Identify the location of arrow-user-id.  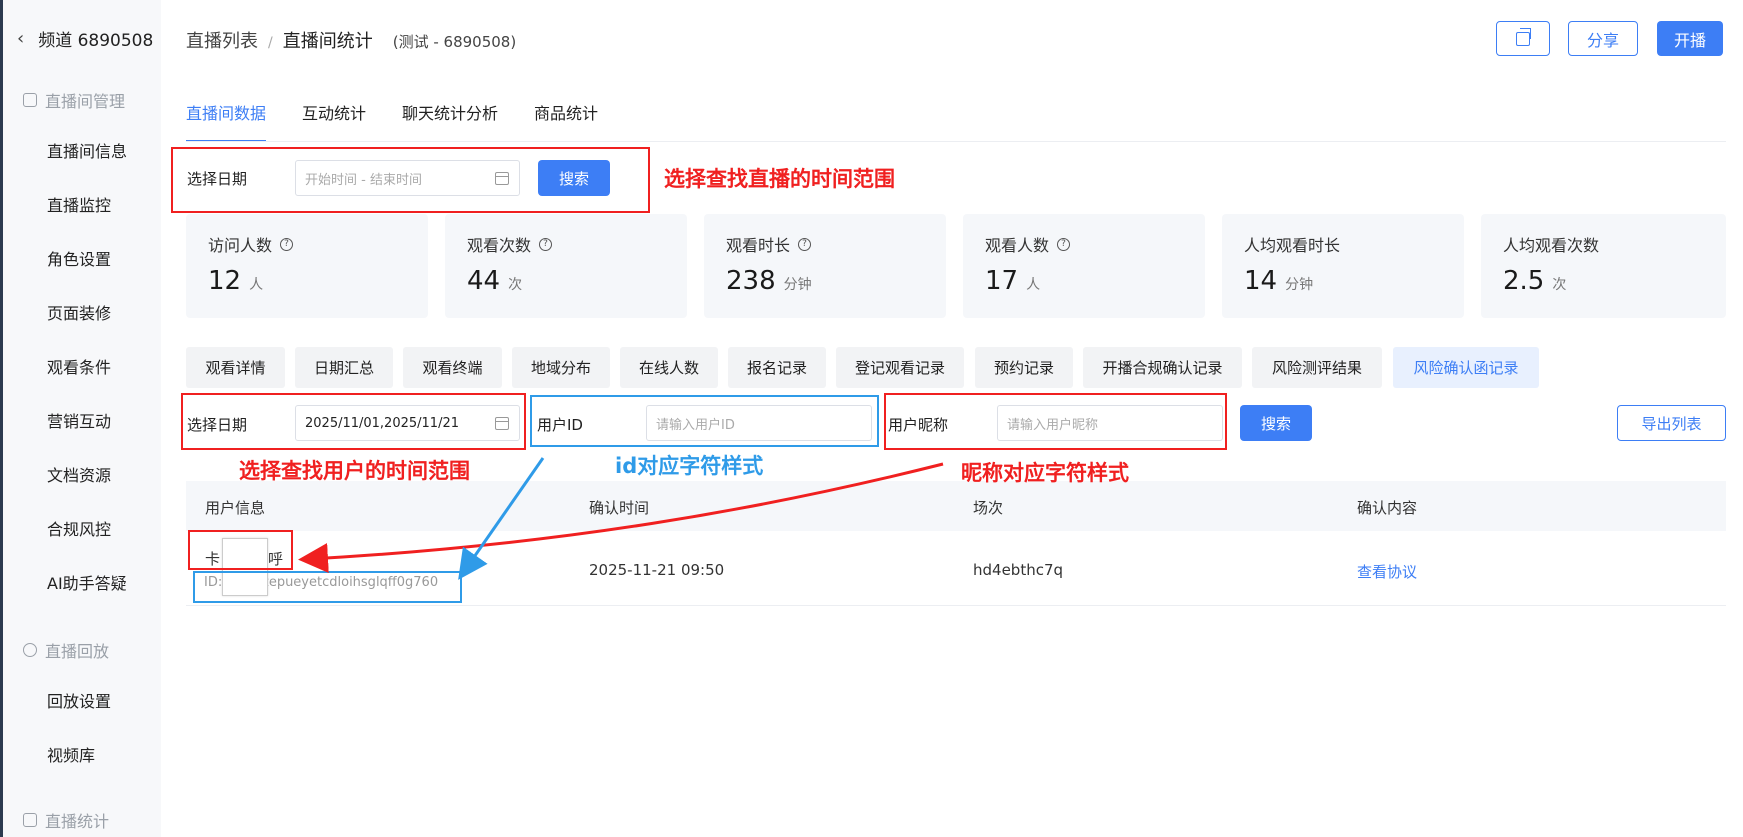
(501, 518).